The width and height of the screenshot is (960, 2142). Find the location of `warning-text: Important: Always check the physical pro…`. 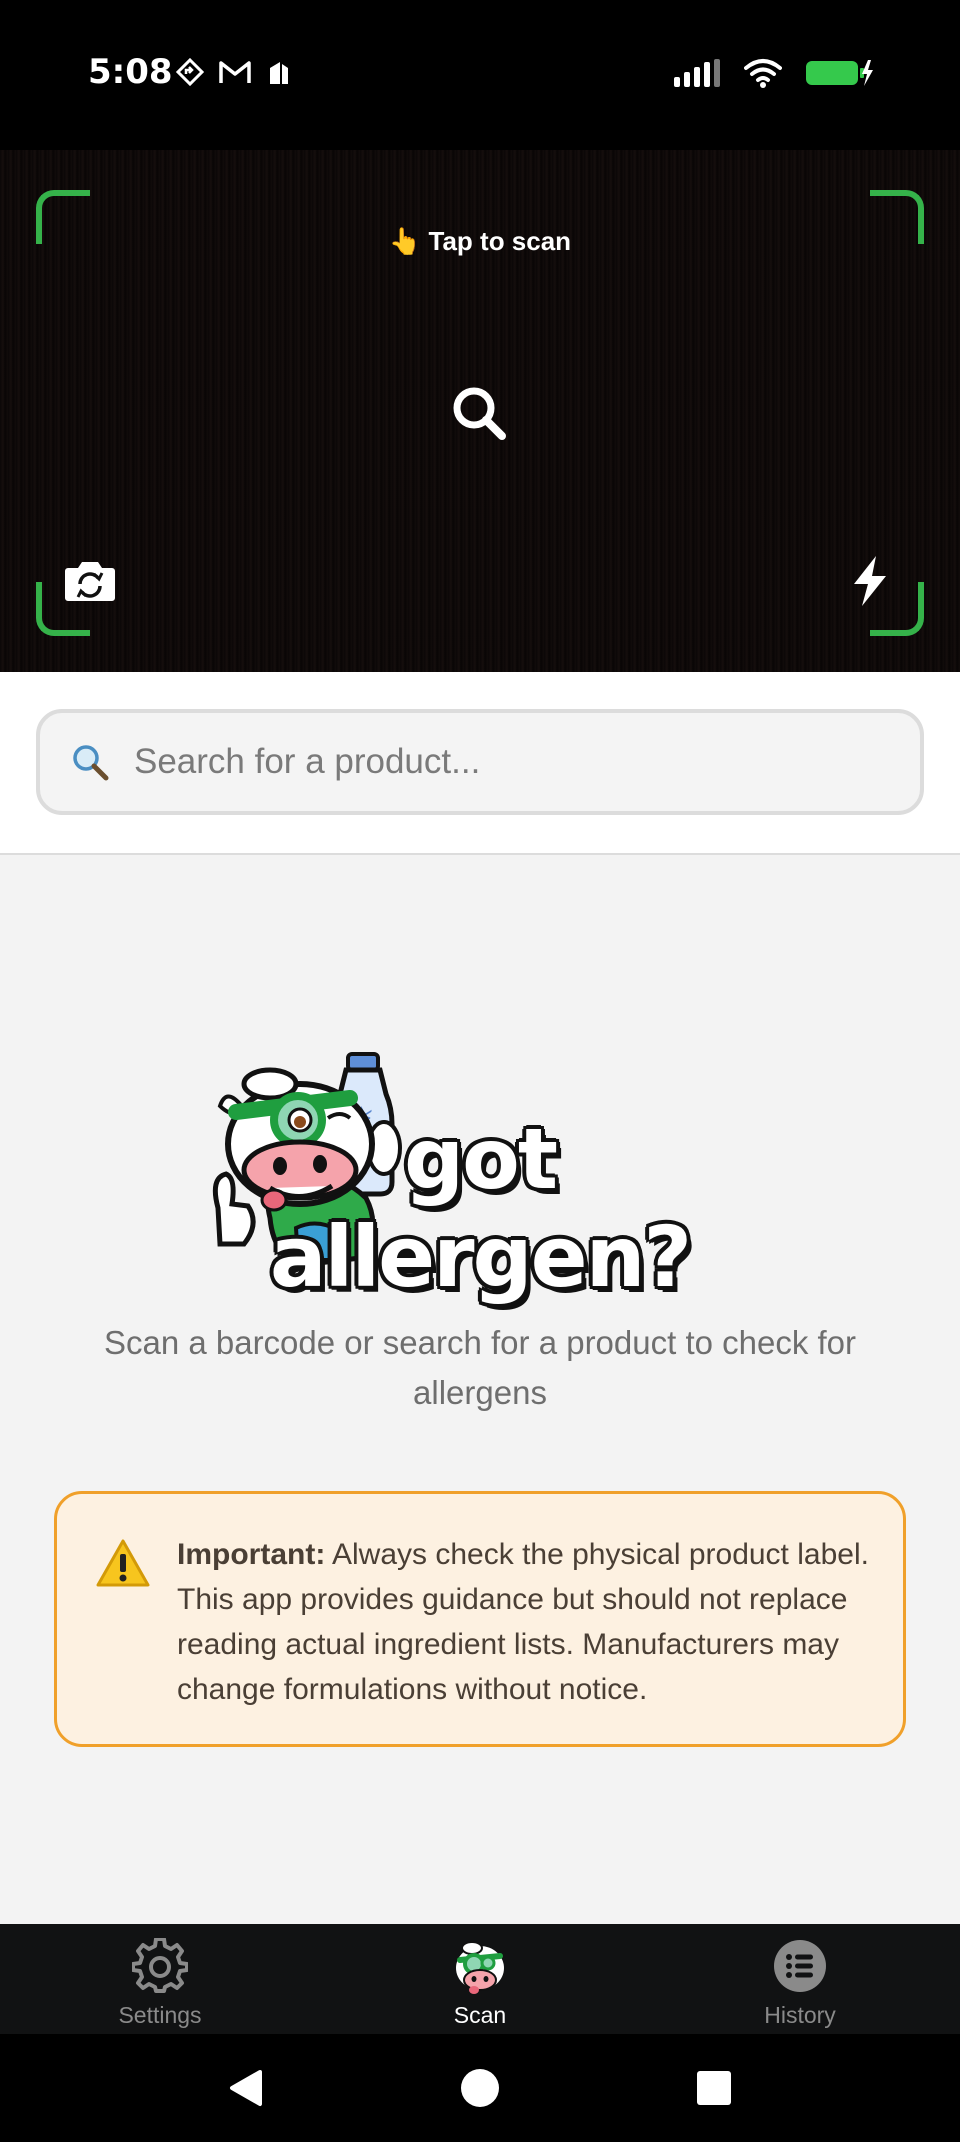

warning-text: Important: Always check the physical pro… is located at coordinates (527, 1622).